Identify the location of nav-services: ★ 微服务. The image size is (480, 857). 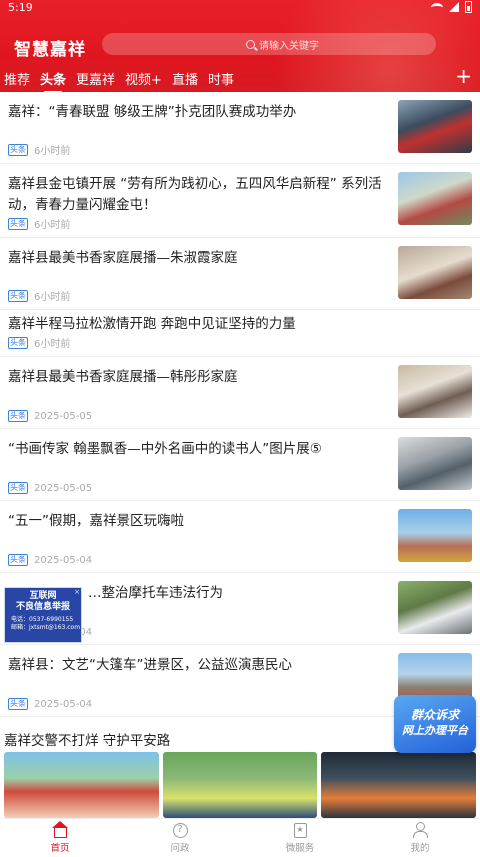
(300, 838).